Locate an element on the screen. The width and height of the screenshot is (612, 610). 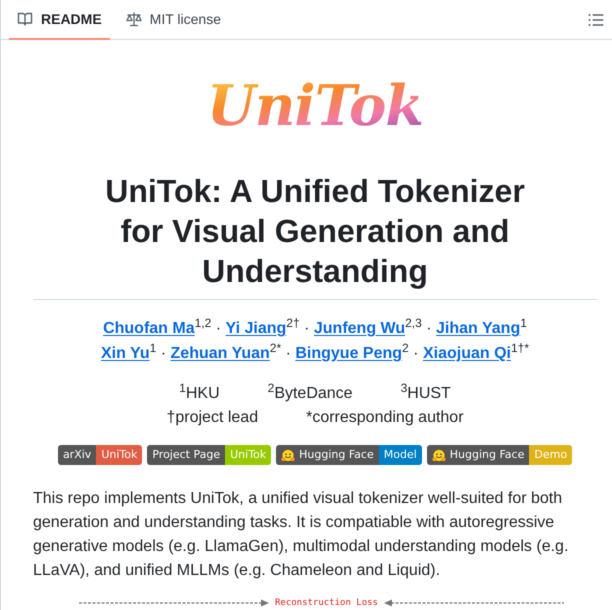
author-link: Yi Jiang is located at coordinates (256, 328).